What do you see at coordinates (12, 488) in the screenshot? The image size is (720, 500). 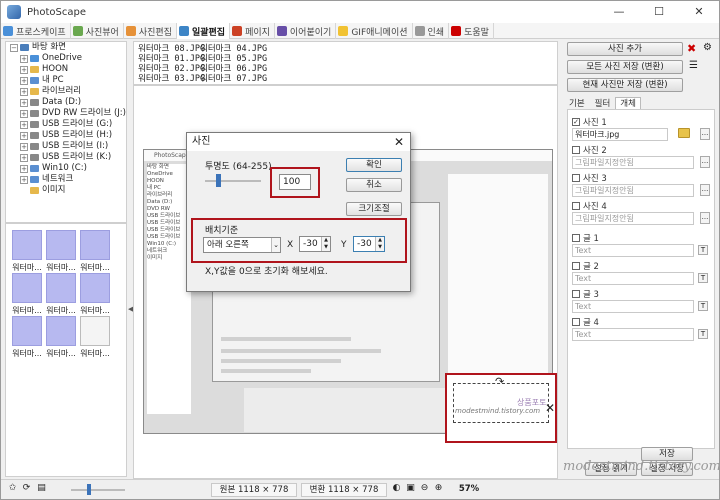 I see `star-icon: ✩` at bounding box center [12, 488].